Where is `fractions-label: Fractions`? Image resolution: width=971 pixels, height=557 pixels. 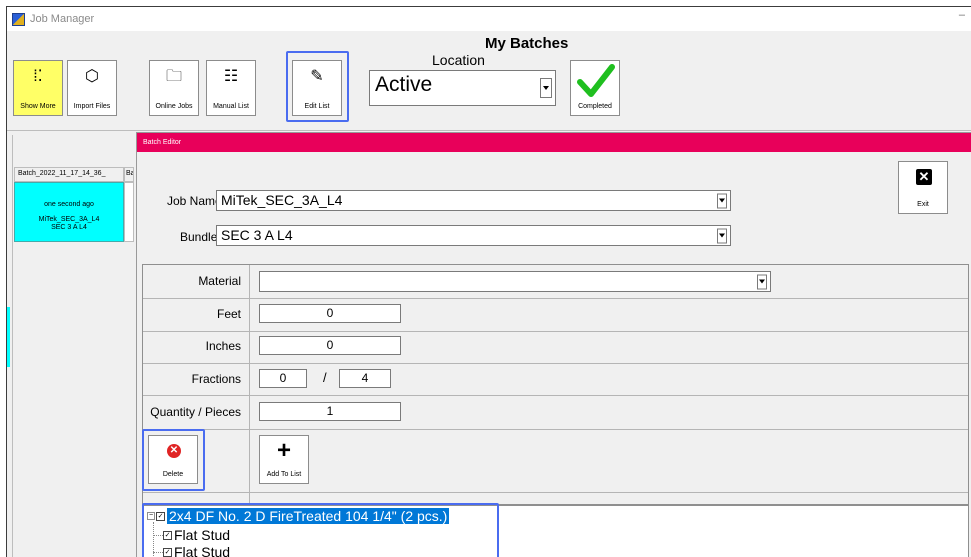 fractions-label: Fractions is located at coordinates (216, 379).